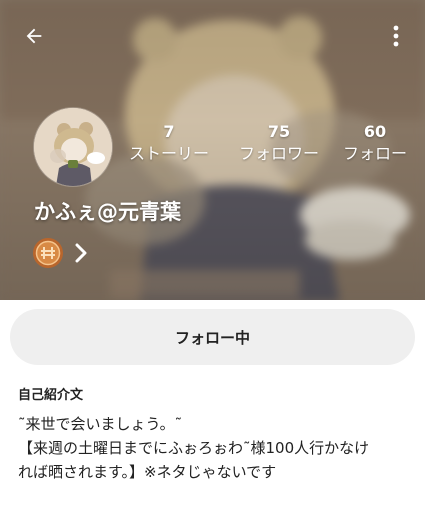 The image size is (425, 512). What do you see at coordinates (100, 424) in the screenshot?
I see `bio-line: ˜来世で会いましょう。˜` at bounding box center [100, 424].